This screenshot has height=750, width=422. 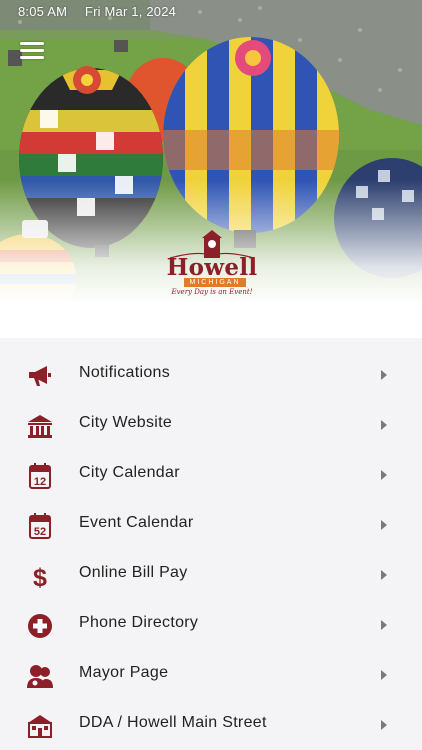 What do you see at coordinates (211, 625) in the screenshot?
I see `menu-item-phone-directory: Phone Directory` at bounding box center [211, 625].